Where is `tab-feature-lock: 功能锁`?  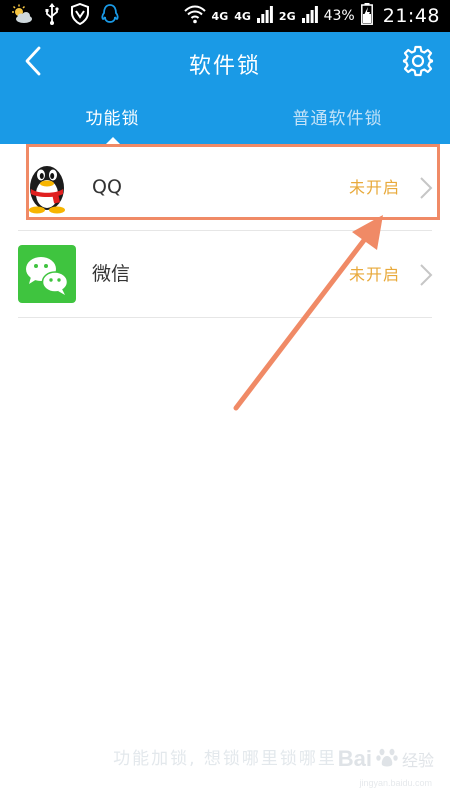 tab-feature-lock: 功能锁 is located at coordinates (112, 119).